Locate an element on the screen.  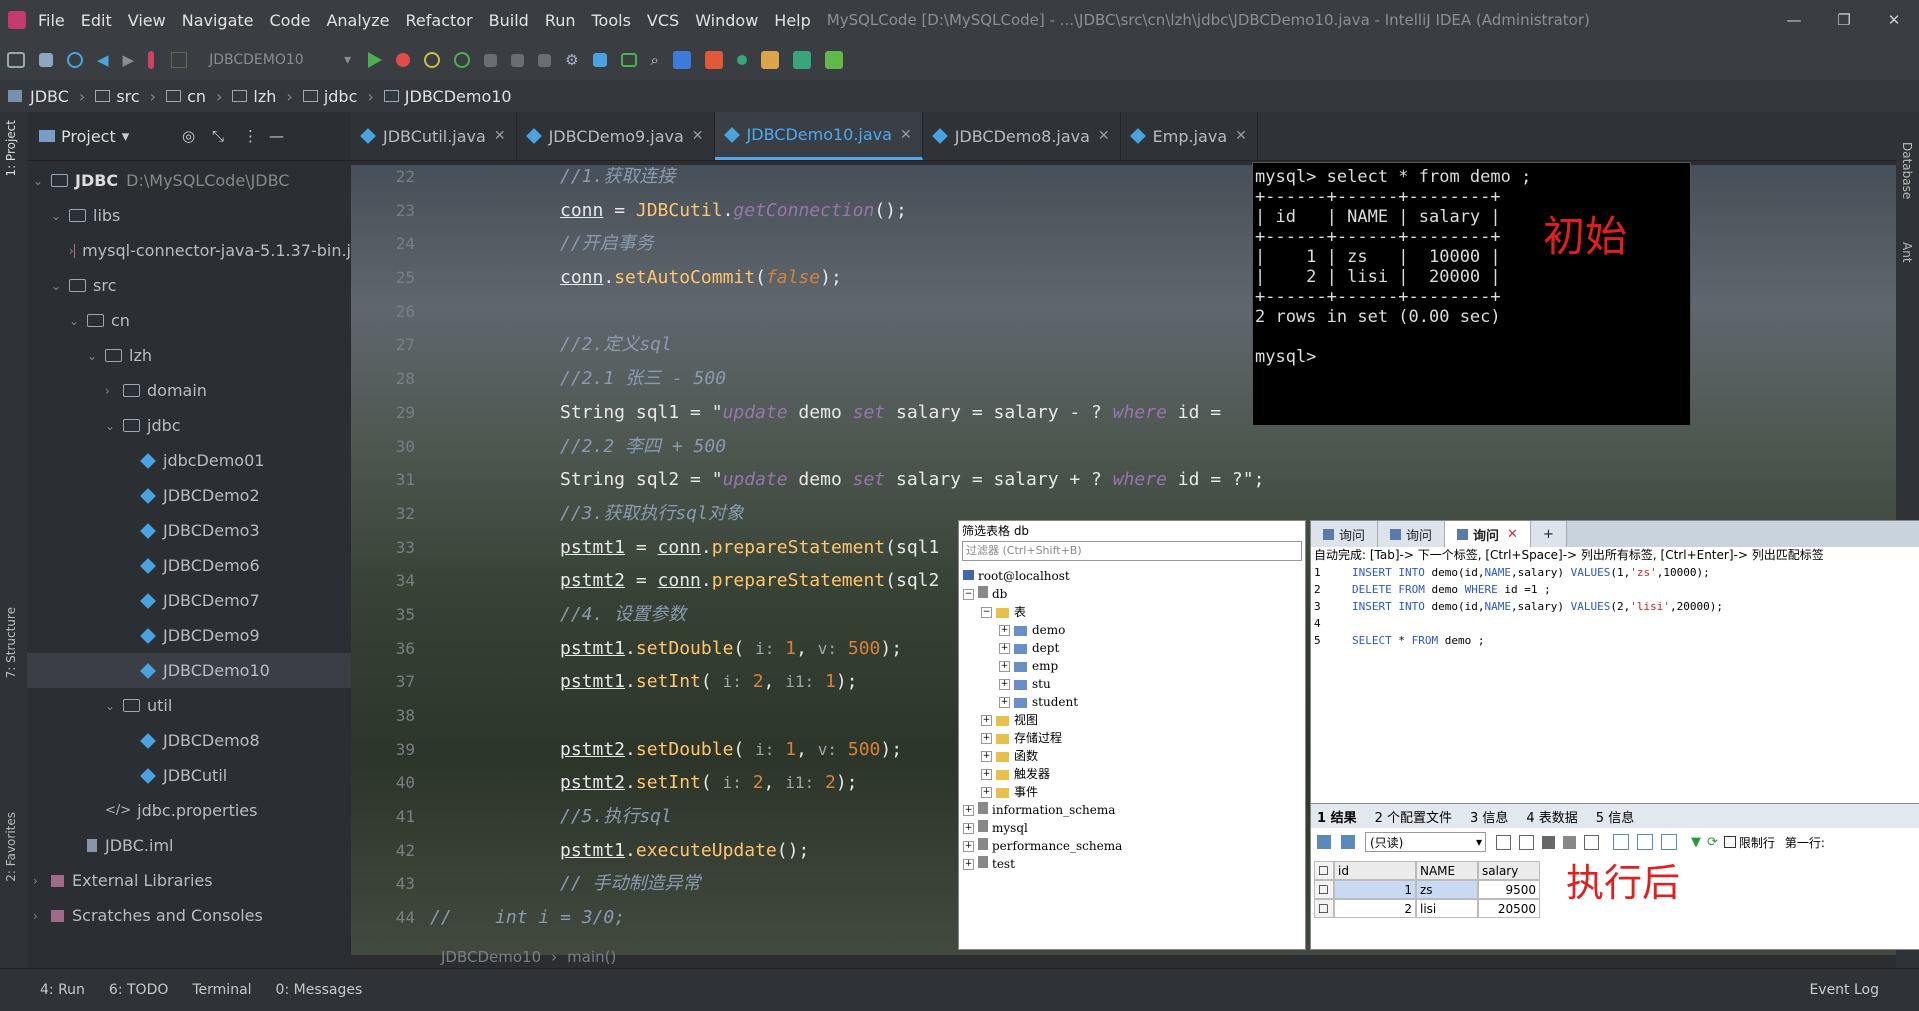
tree-item: JDBCDemo8 is located at coordinates (189, 740).